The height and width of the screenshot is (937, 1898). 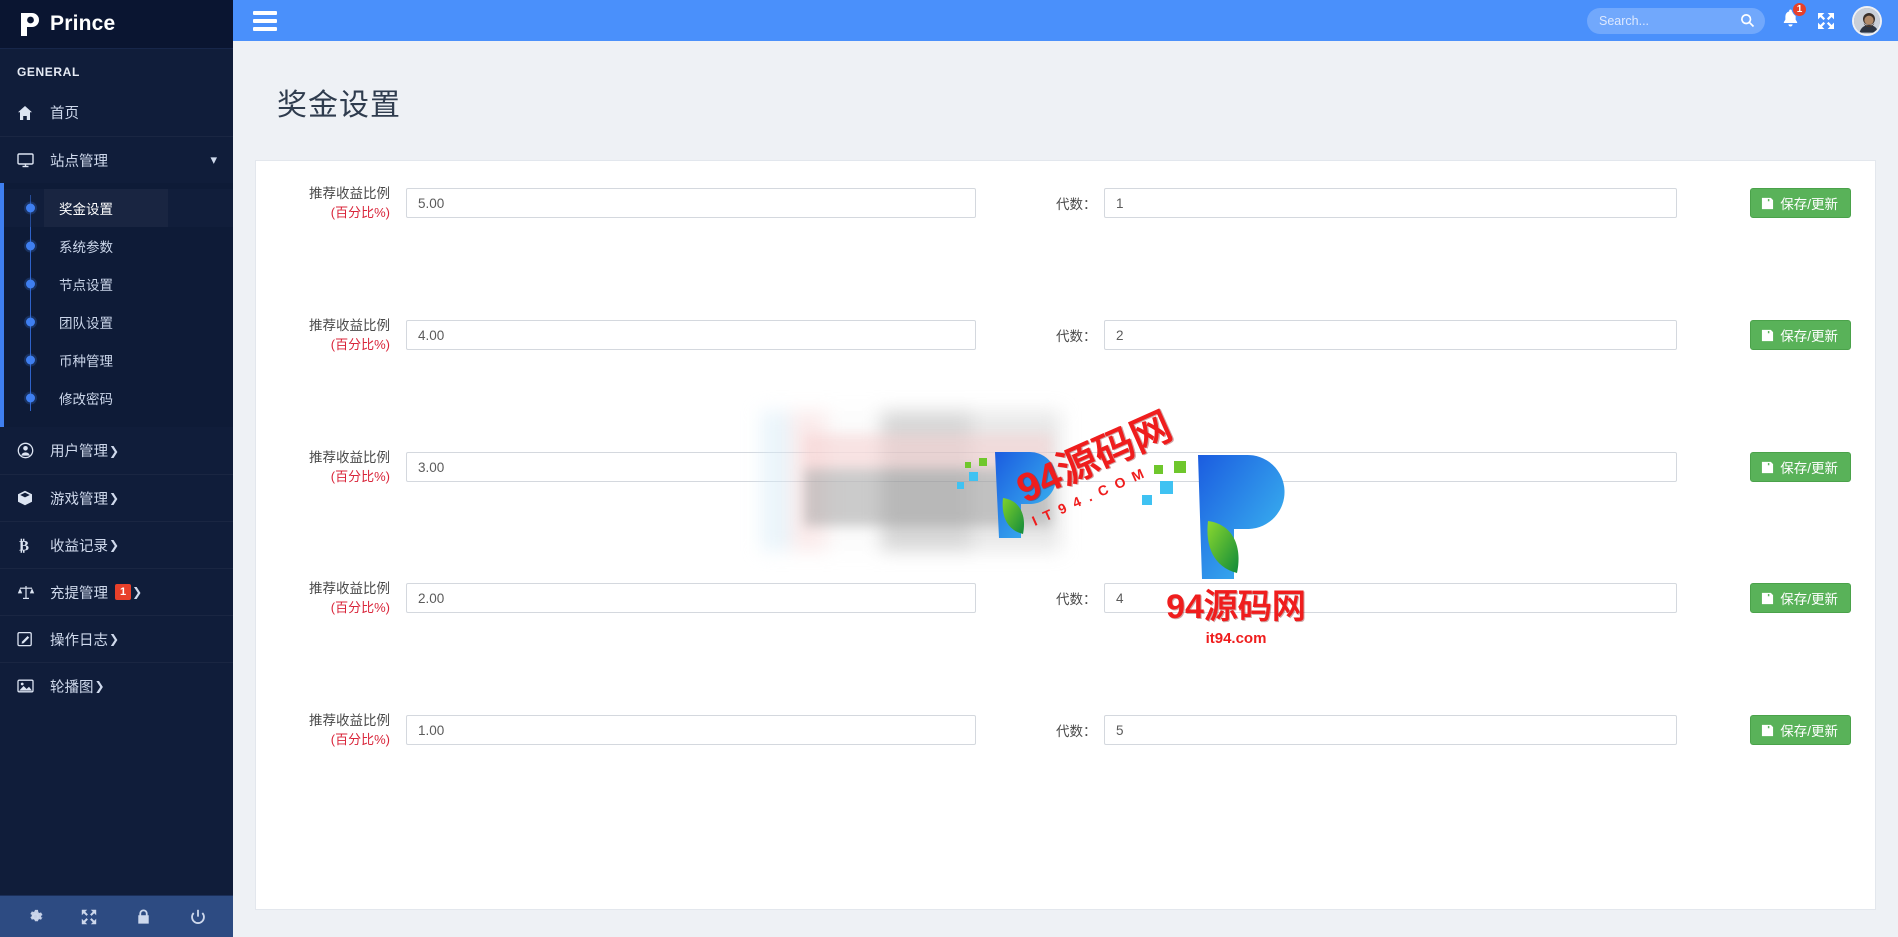 I want to click on brand-header: Prince, so click(x=116, y=24).